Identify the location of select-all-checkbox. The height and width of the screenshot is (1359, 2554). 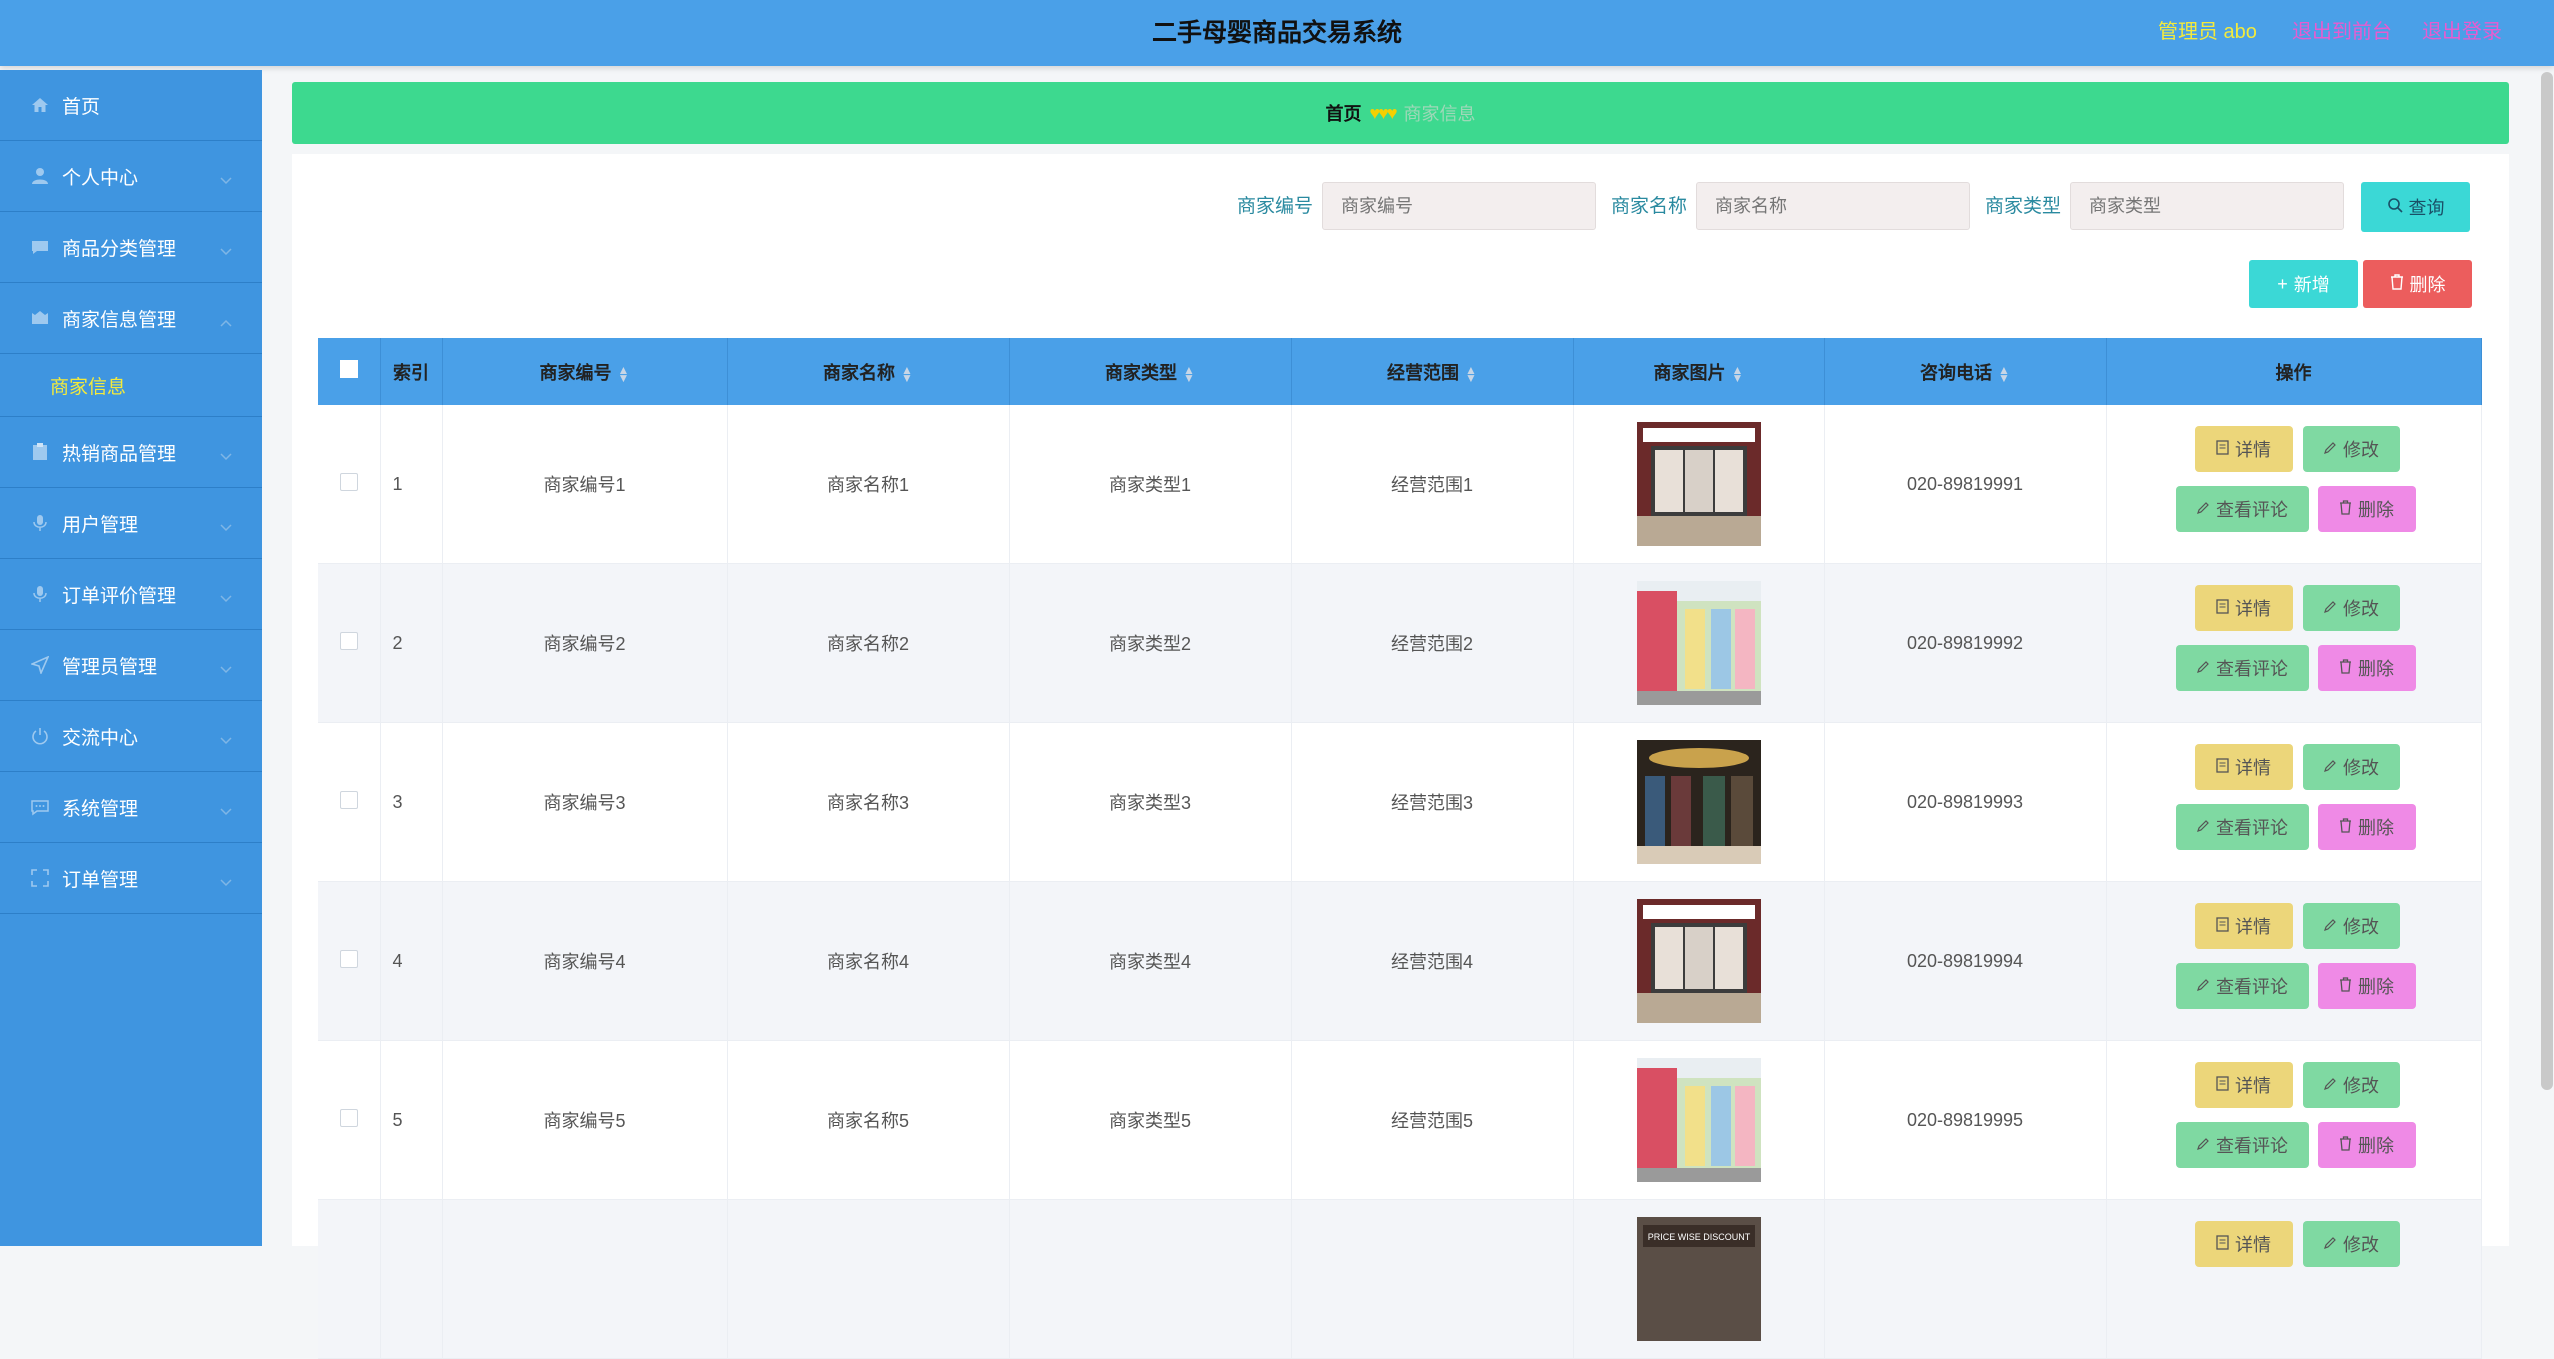
(348, 369).